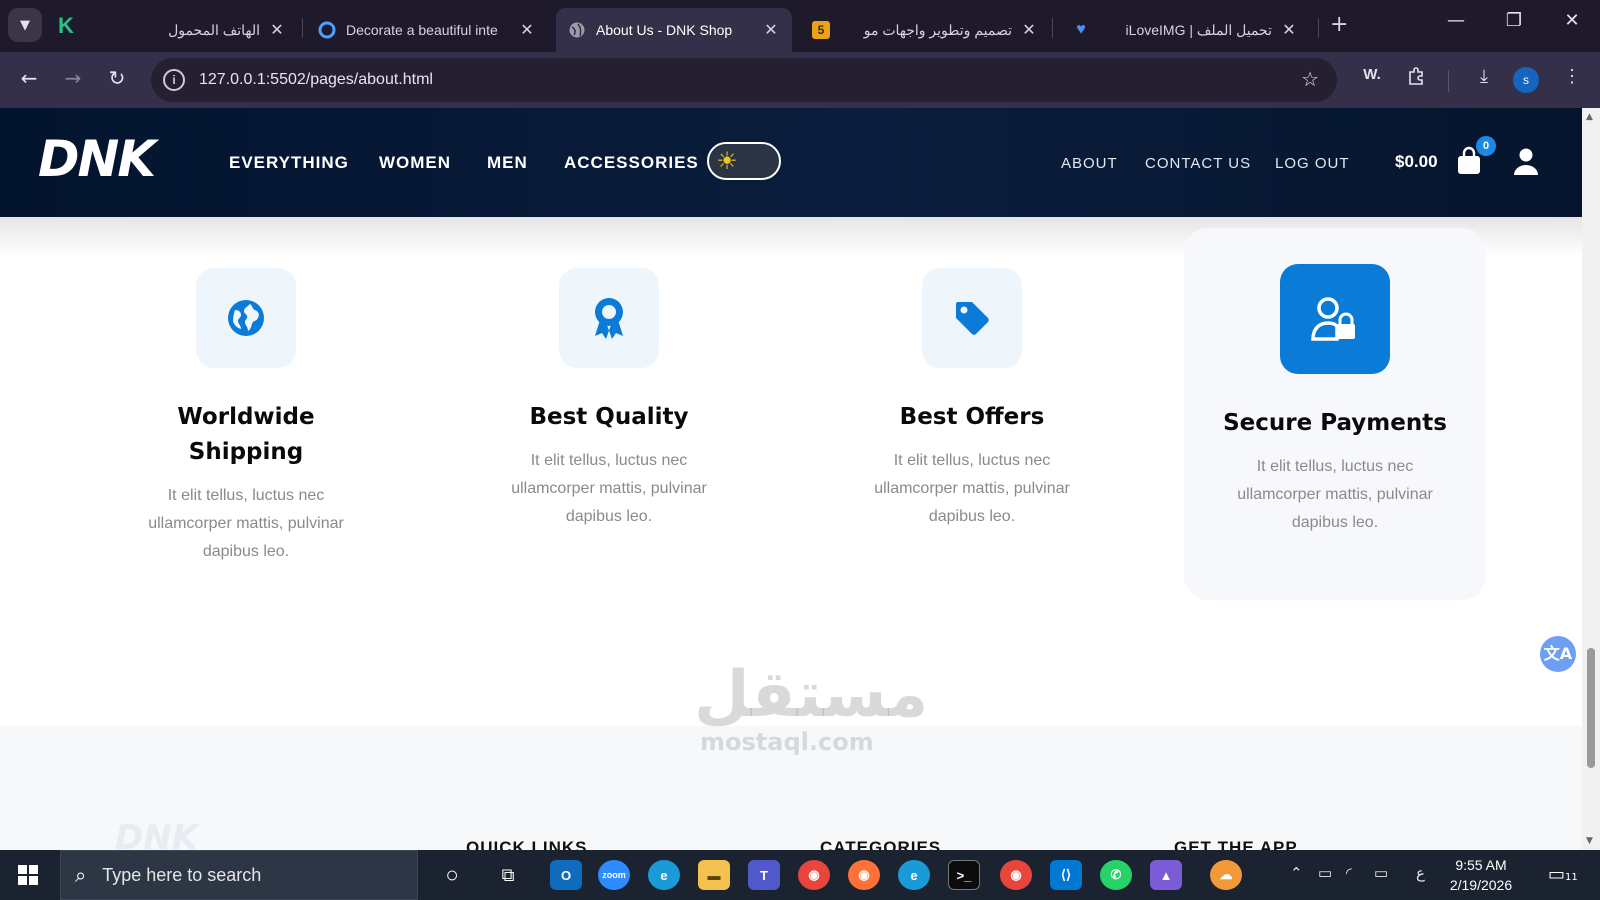 Image resolution: width=1600 pixels, height=900 pixels. I want to click on site-logo: DNK, so click(97, 159).